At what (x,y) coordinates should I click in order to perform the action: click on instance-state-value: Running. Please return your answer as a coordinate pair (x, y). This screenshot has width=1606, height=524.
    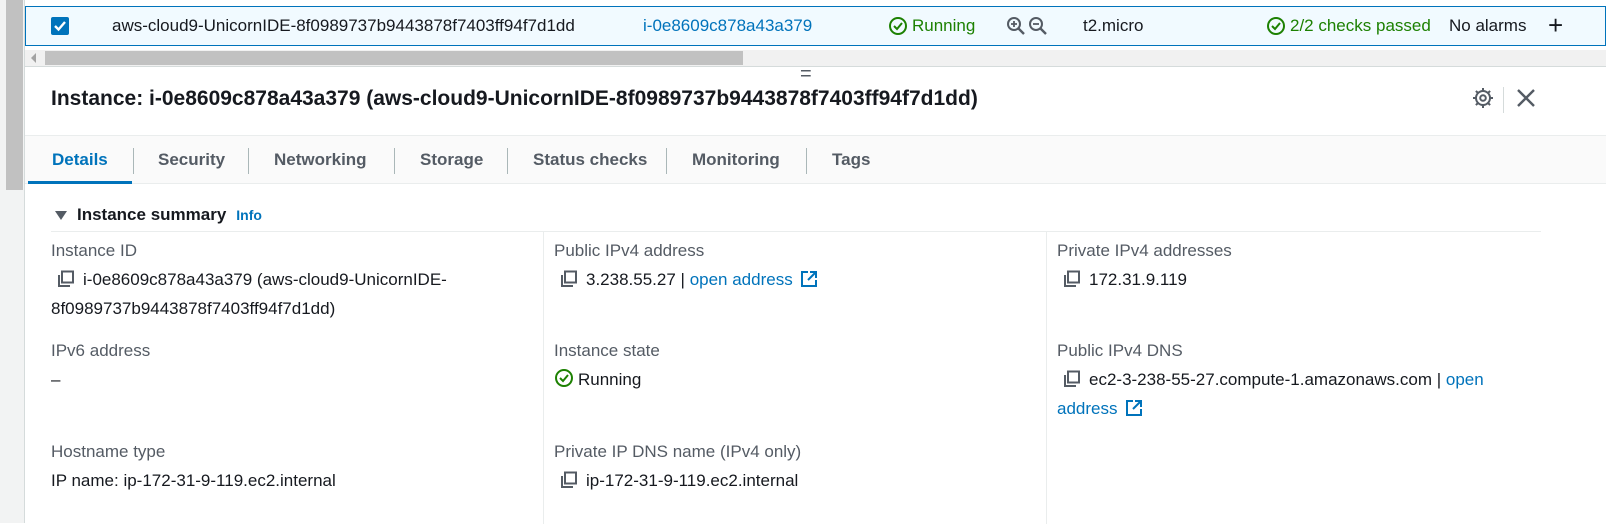
    Looking at the image, I should click on (610, 379).